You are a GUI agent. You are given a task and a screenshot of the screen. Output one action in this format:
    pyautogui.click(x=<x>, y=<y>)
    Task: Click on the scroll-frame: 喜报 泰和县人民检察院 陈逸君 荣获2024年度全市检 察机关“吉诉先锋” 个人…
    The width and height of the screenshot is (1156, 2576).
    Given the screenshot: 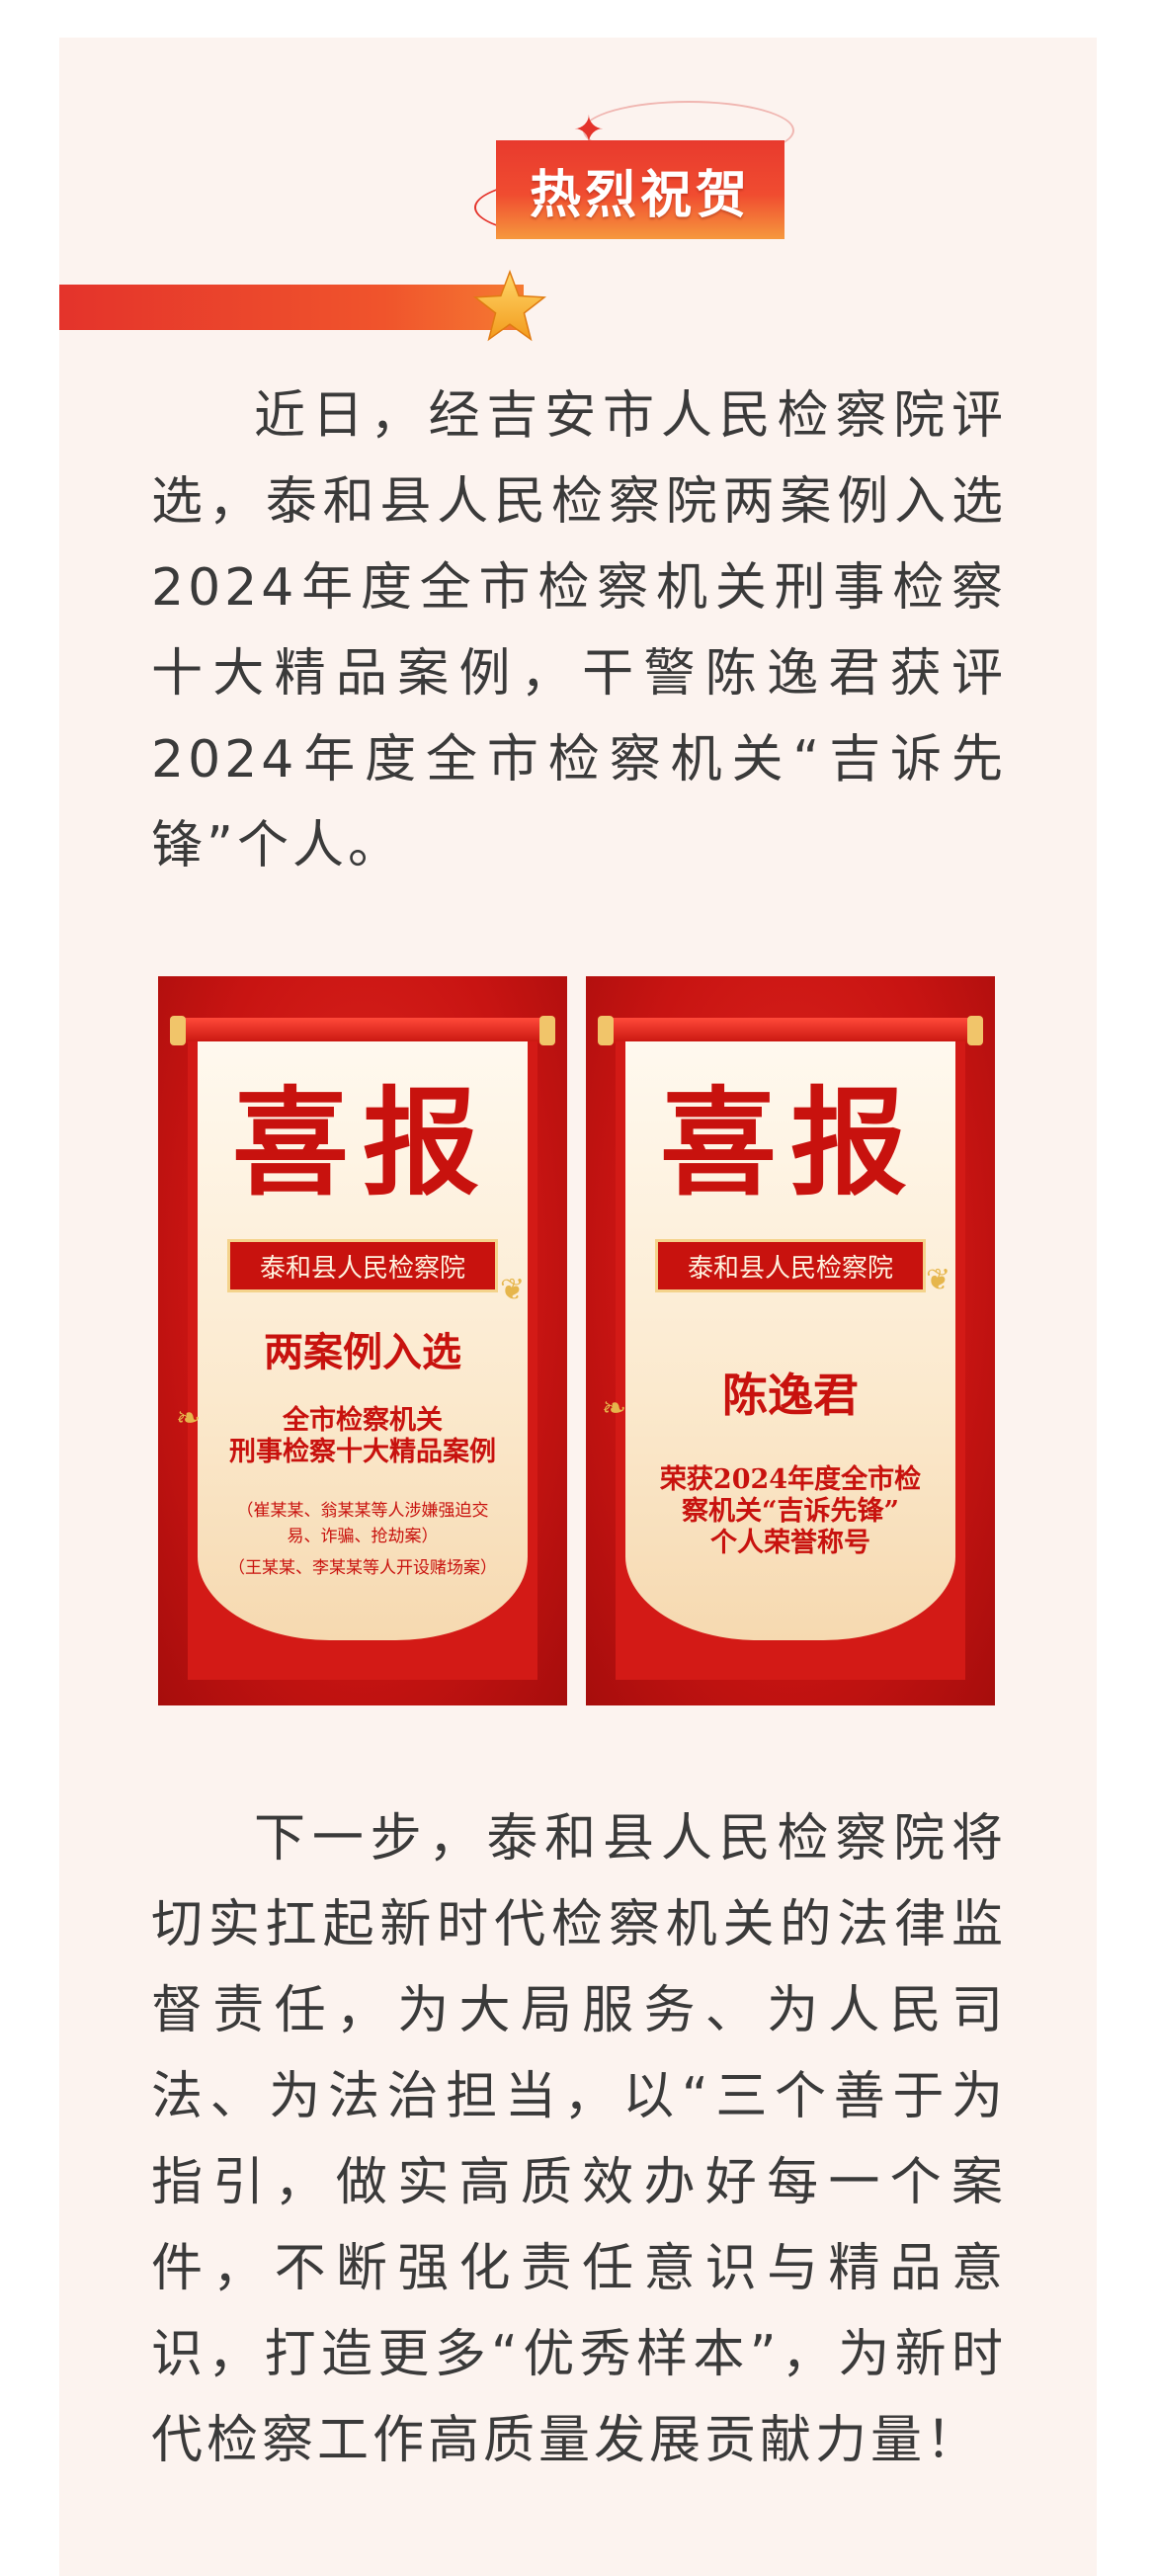 What is the action you would take?
    pyautogui.click(x=791, y=1360)
    